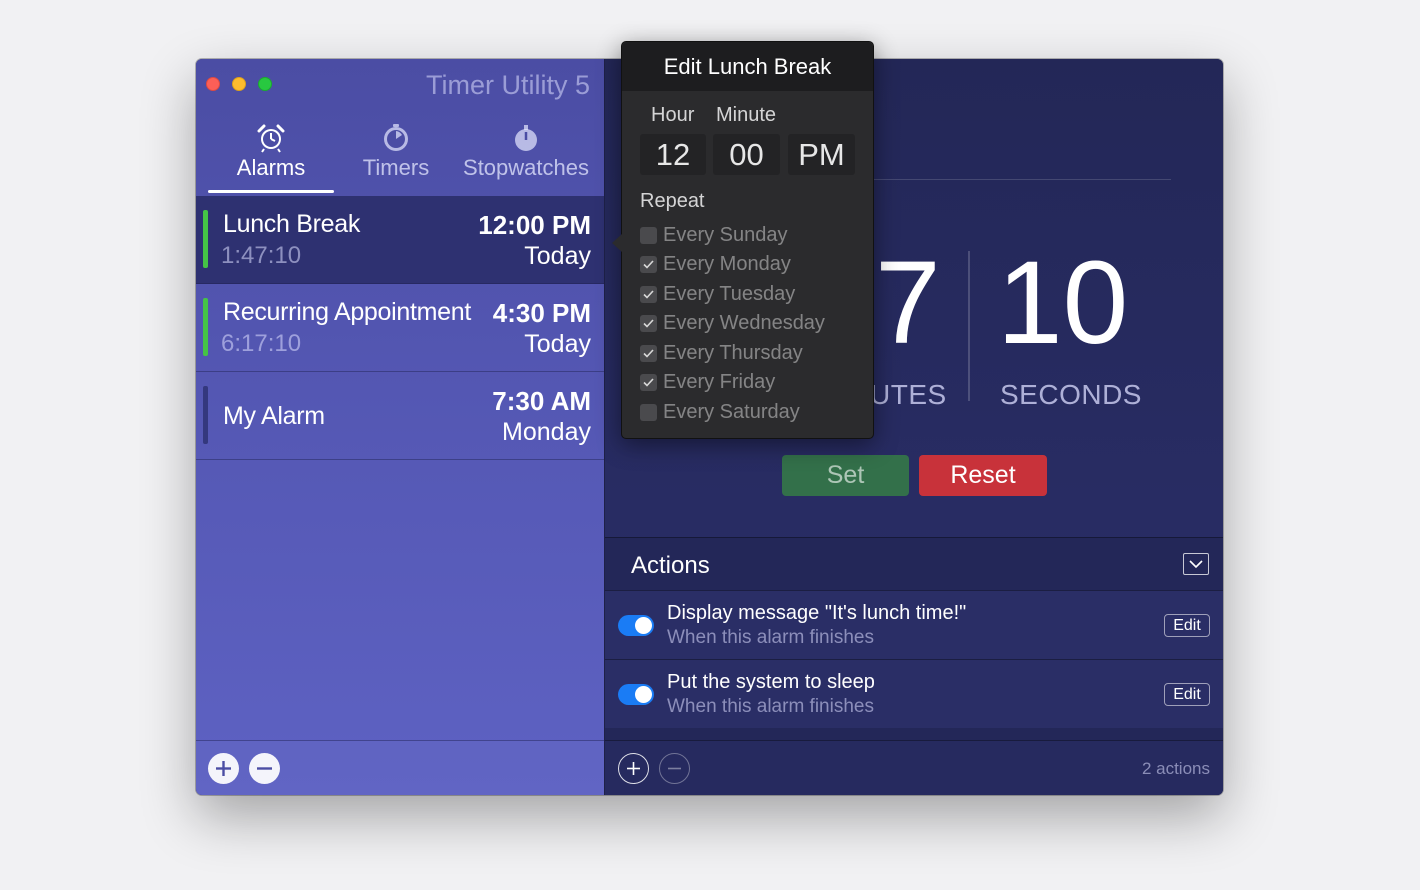  I want to click on set-button: Set, so click(845, 475).